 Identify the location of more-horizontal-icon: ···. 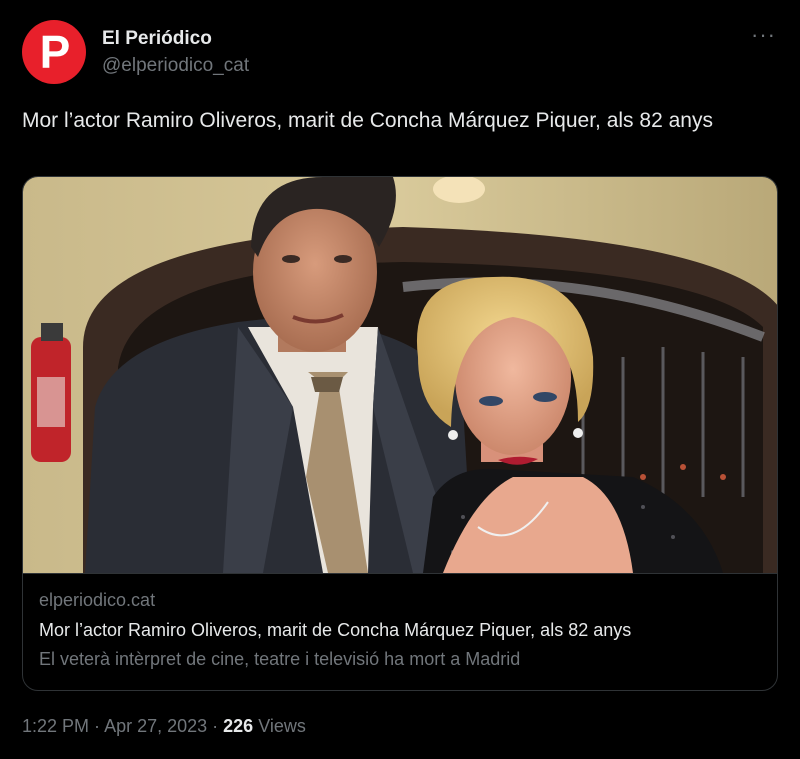
(763, 35).